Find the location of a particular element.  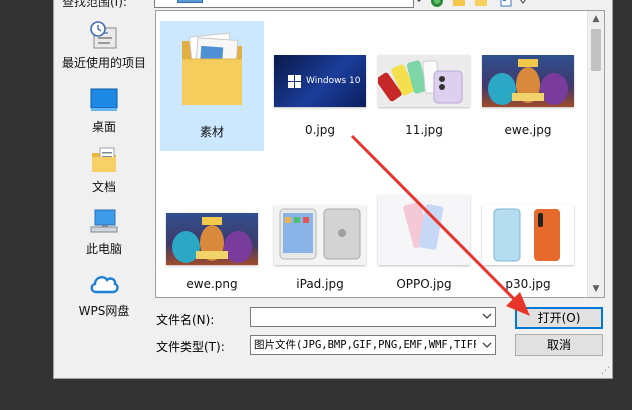

place-recent: 最近使用的项目 is located at coordinates (104, 45).